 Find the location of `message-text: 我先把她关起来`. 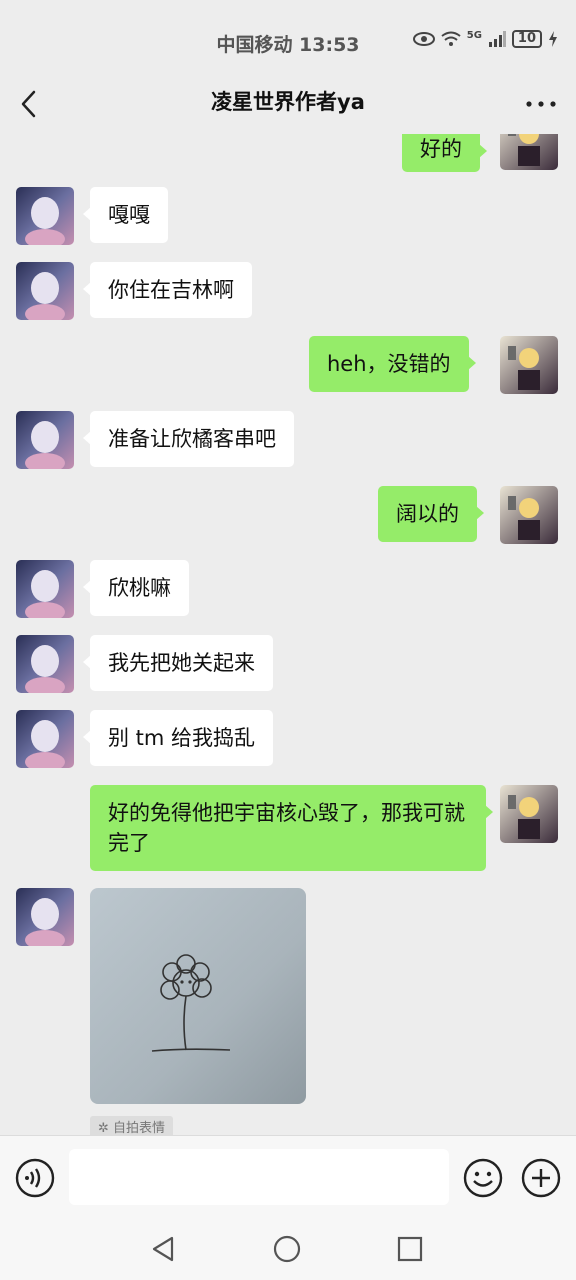

message-text: 我先把她关起来 is located at coordinates (181, 663).